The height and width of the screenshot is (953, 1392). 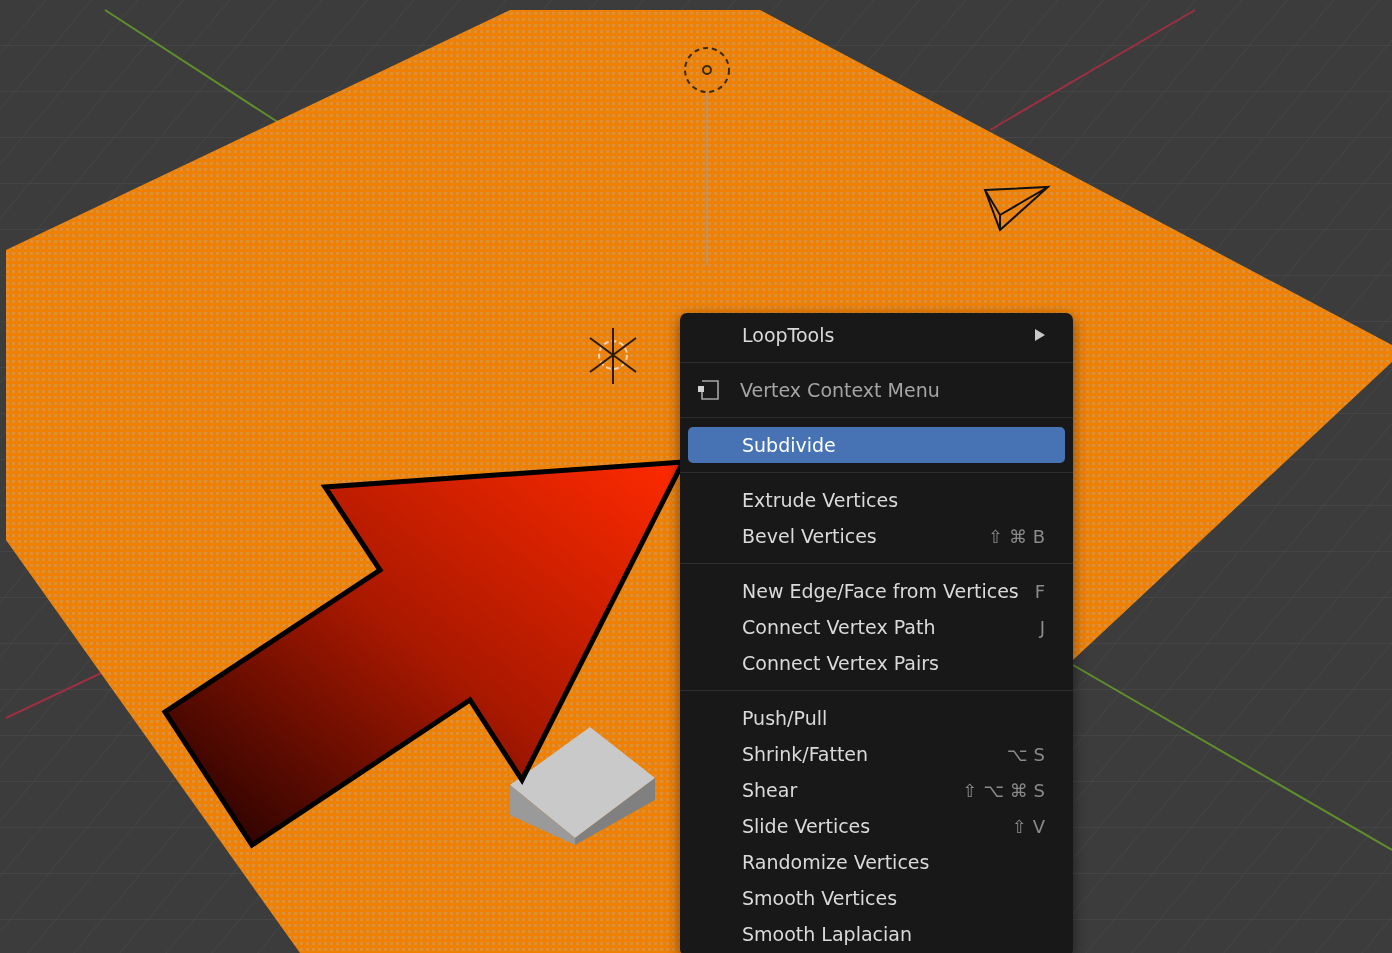 I want to click on shortcut-label: ⇧ ⌘ B, so click(x=1016, y=536).